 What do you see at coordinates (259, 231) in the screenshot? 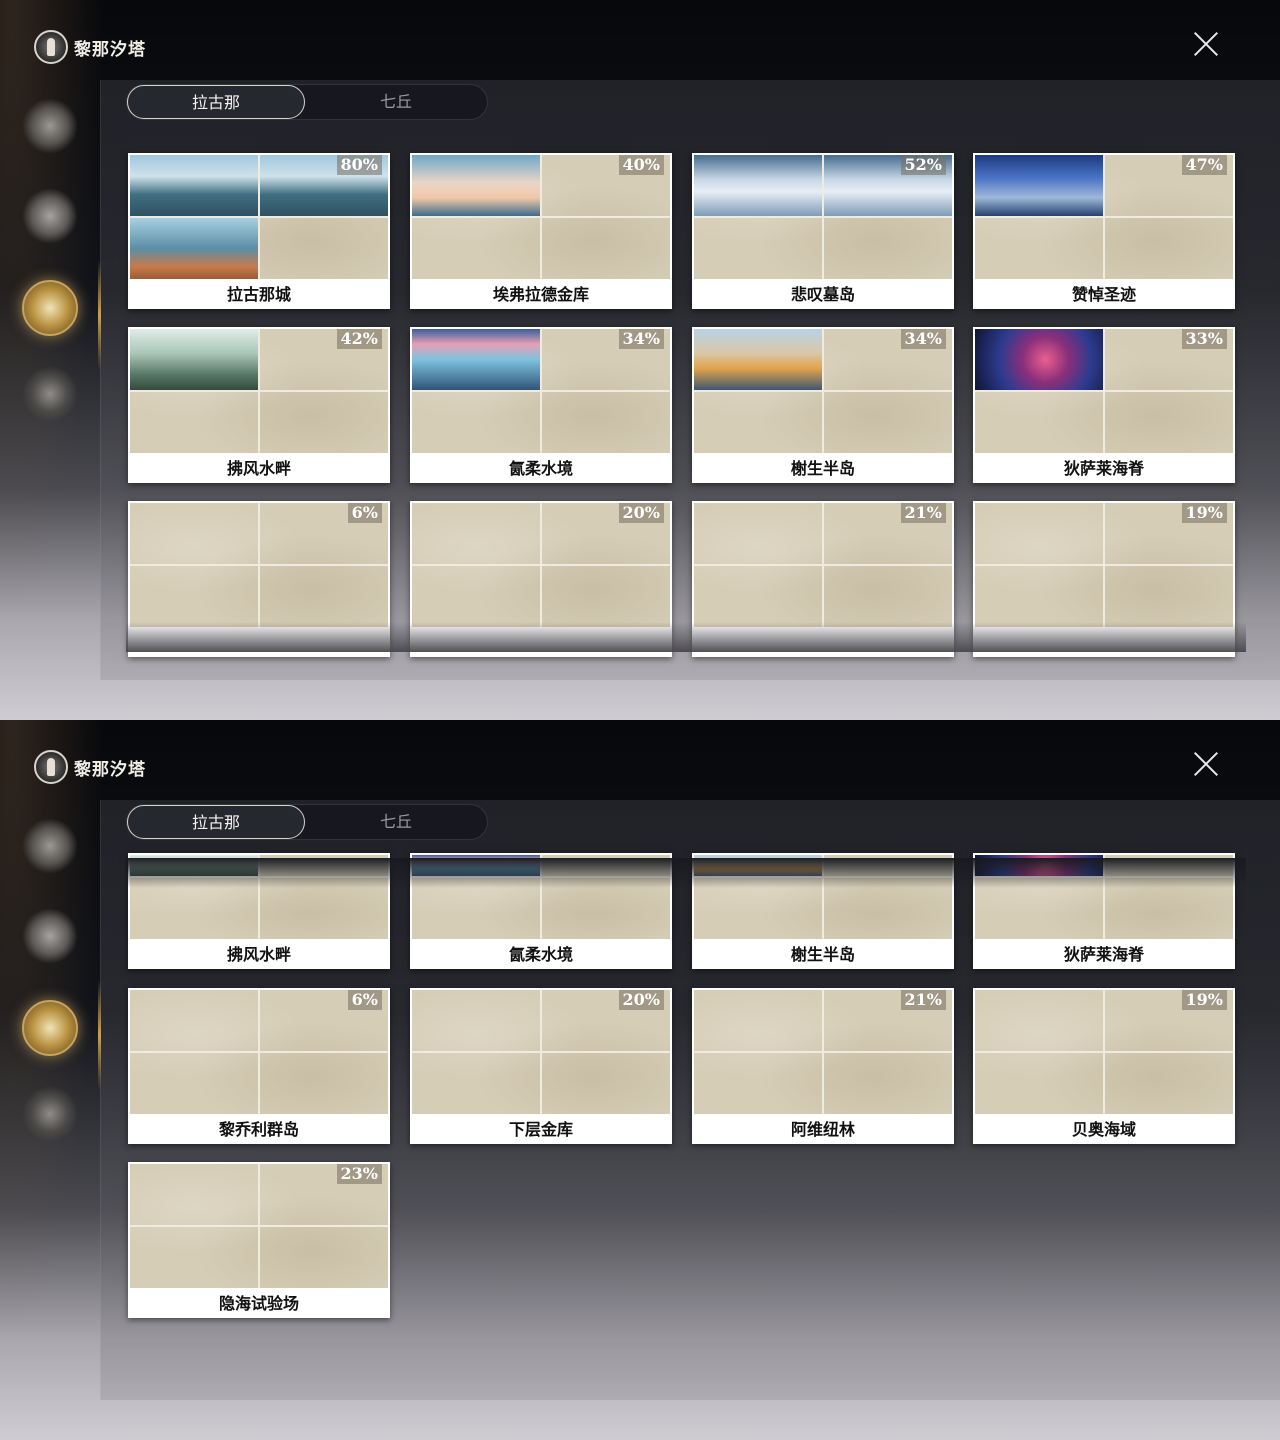
I see `area-card: 80% 拉古那城` at bounding box center [259, 231].